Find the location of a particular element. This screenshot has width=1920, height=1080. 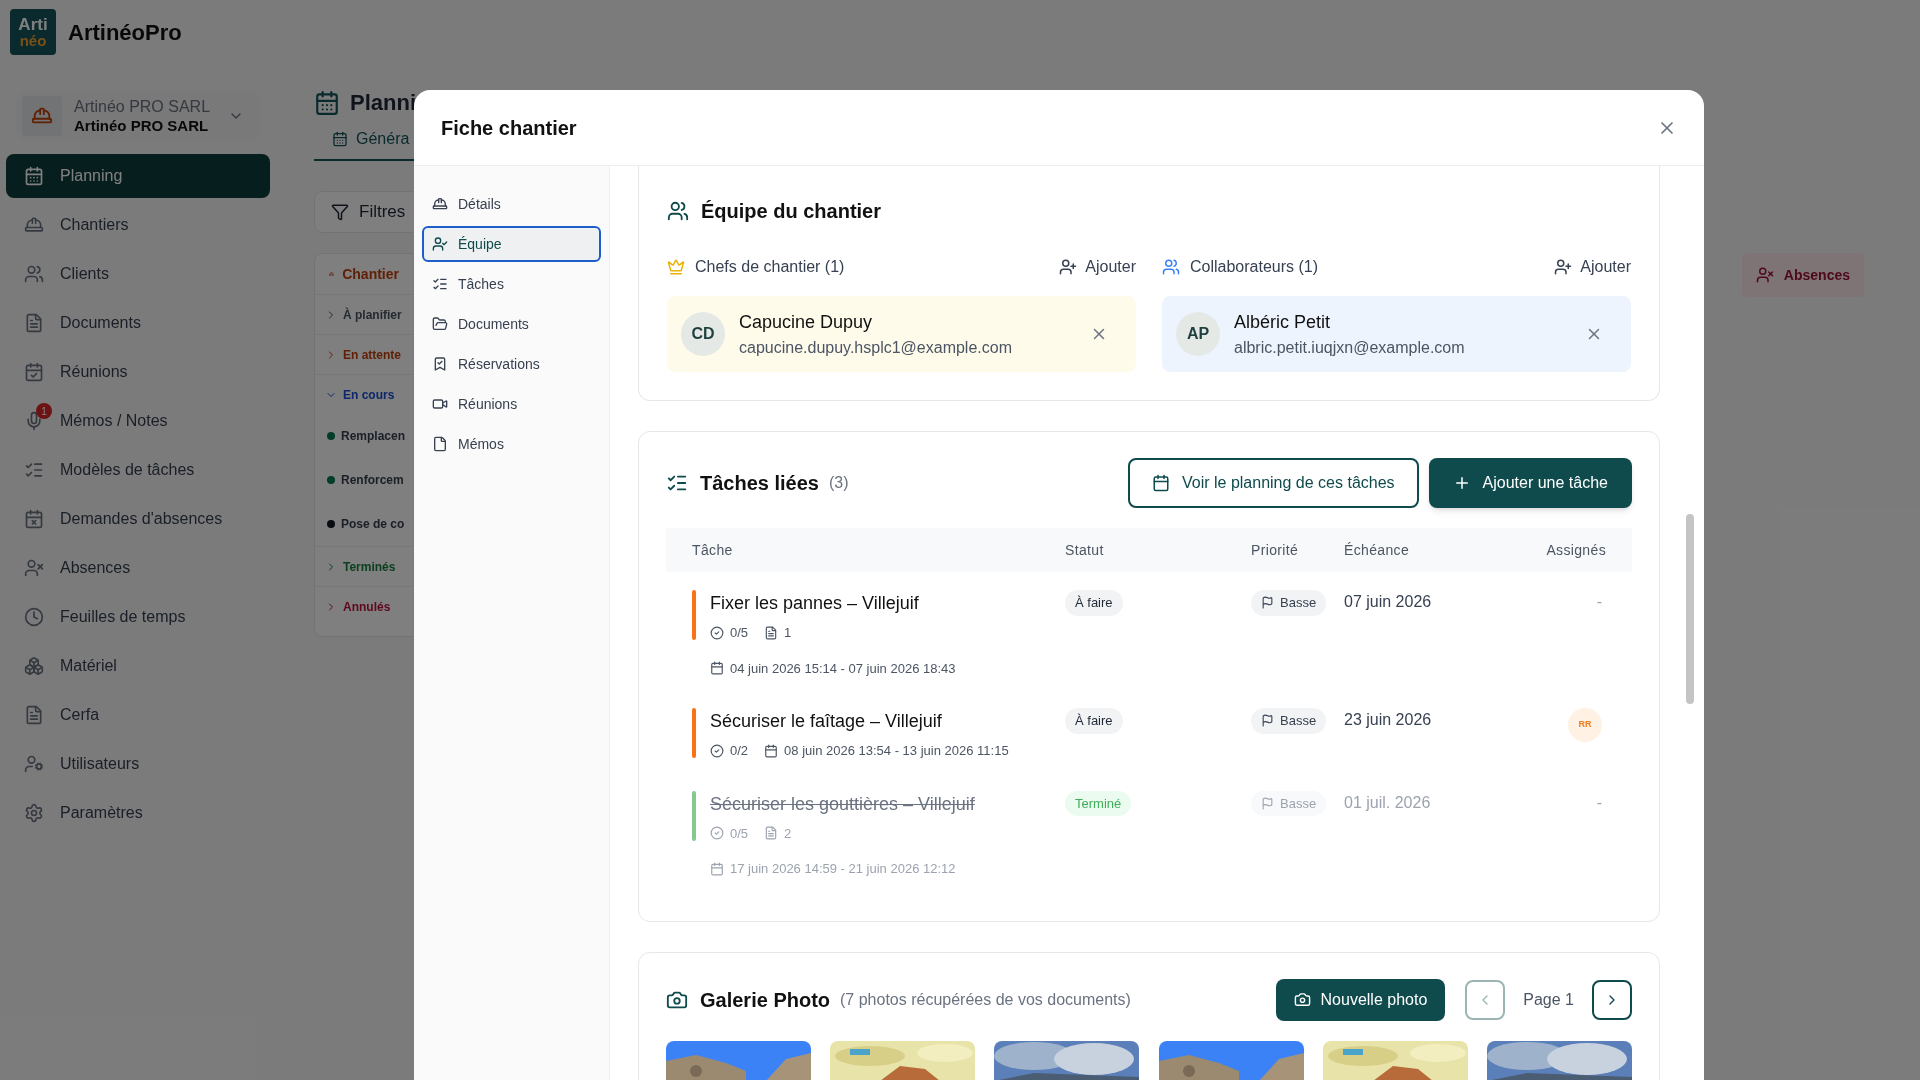

modal-title: Fiche chantier is located at coordinates (509, 128).